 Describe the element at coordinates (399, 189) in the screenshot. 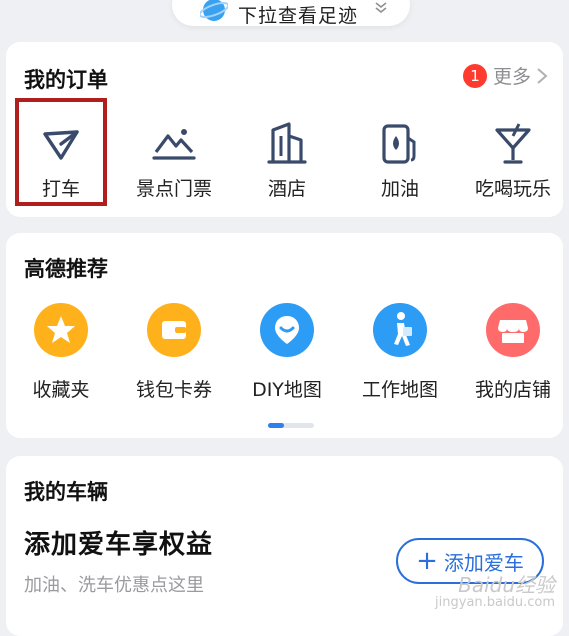

I see `order-item-label: 加油` at that location.